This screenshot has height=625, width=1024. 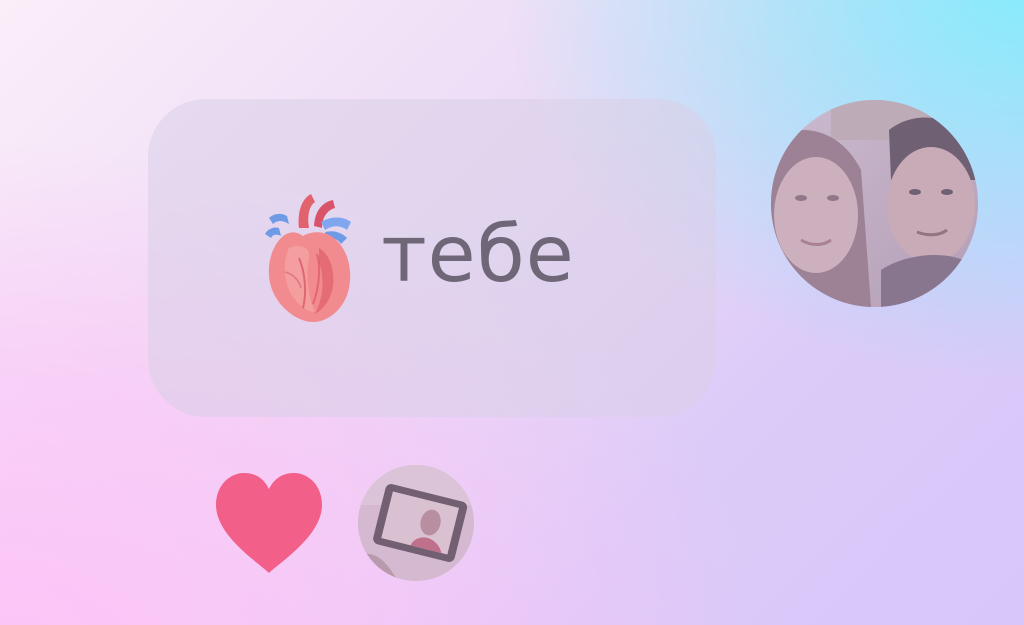 I want to click on couple-photo-avatar, so click(x=874, y=203).